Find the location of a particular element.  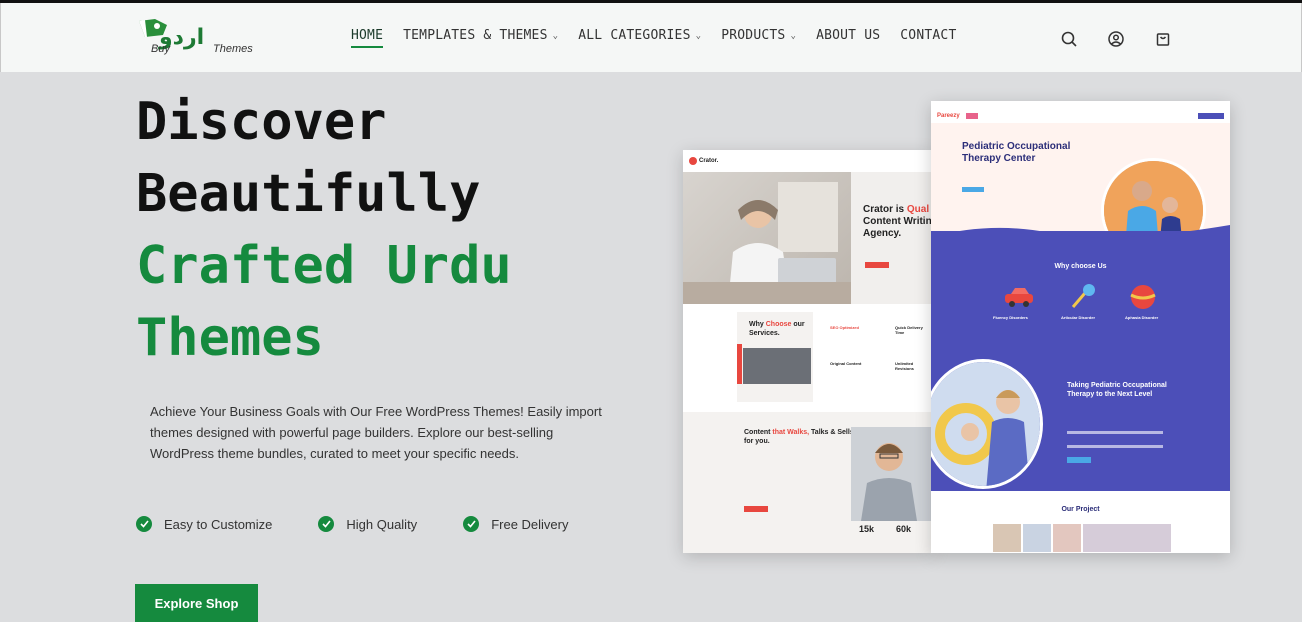

crator-why-accent: Choose is located at coordinates (778, 324).